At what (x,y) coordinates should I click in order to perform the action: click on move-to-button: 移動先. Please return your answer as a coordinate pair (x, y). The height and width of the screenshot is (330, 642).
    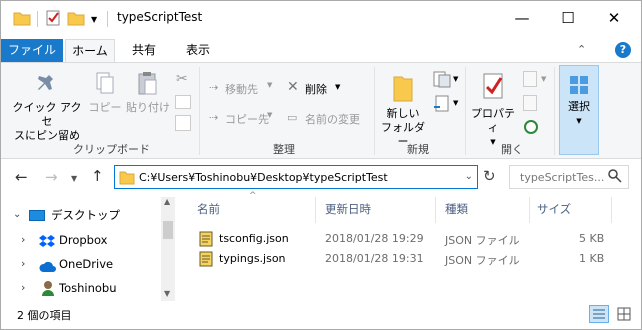
    Looking at the image, I should click on (241, 89).